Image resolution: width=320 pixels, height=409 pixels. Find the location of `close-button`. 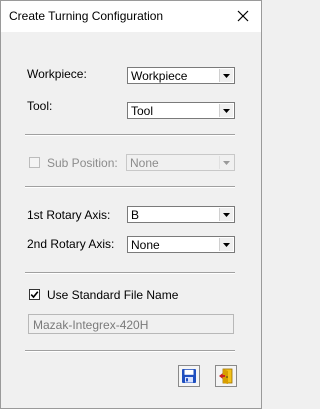

close-button is located at coordinates (243, 16).